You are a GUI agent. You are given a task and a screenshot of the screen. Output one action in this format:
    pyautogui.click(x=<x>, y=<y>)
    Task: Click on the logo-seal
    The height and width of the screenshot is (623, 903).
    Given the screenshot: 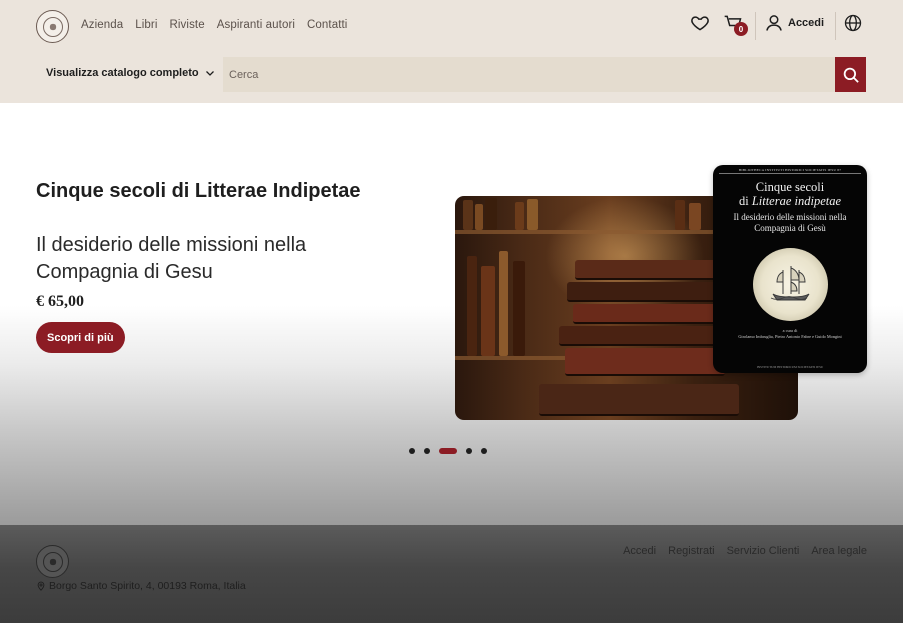 What is the action you would take?
    pyautogui.click(x=52, y=26)
    